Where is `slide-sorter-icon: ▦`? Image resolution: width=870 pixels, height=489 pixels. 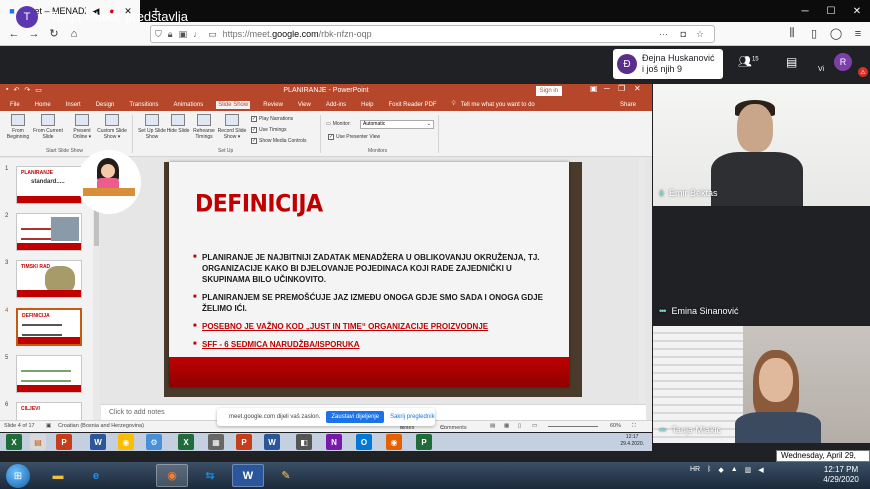
slide-sorter-icon: ▦ is located at coordinates (506, 426).